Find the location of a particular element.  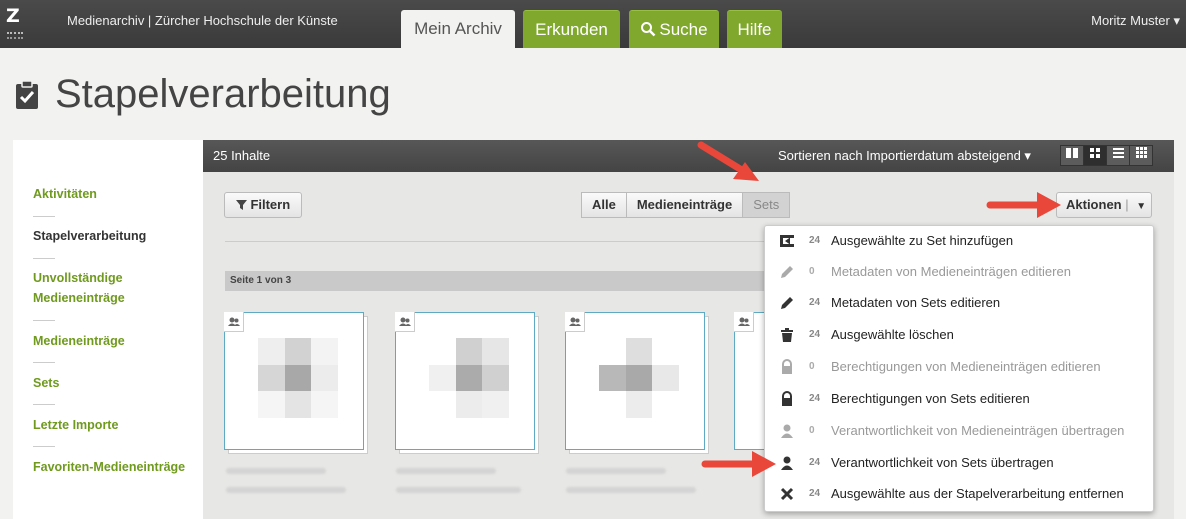

filter-button: Filtern is located at coordinates (263, 205).